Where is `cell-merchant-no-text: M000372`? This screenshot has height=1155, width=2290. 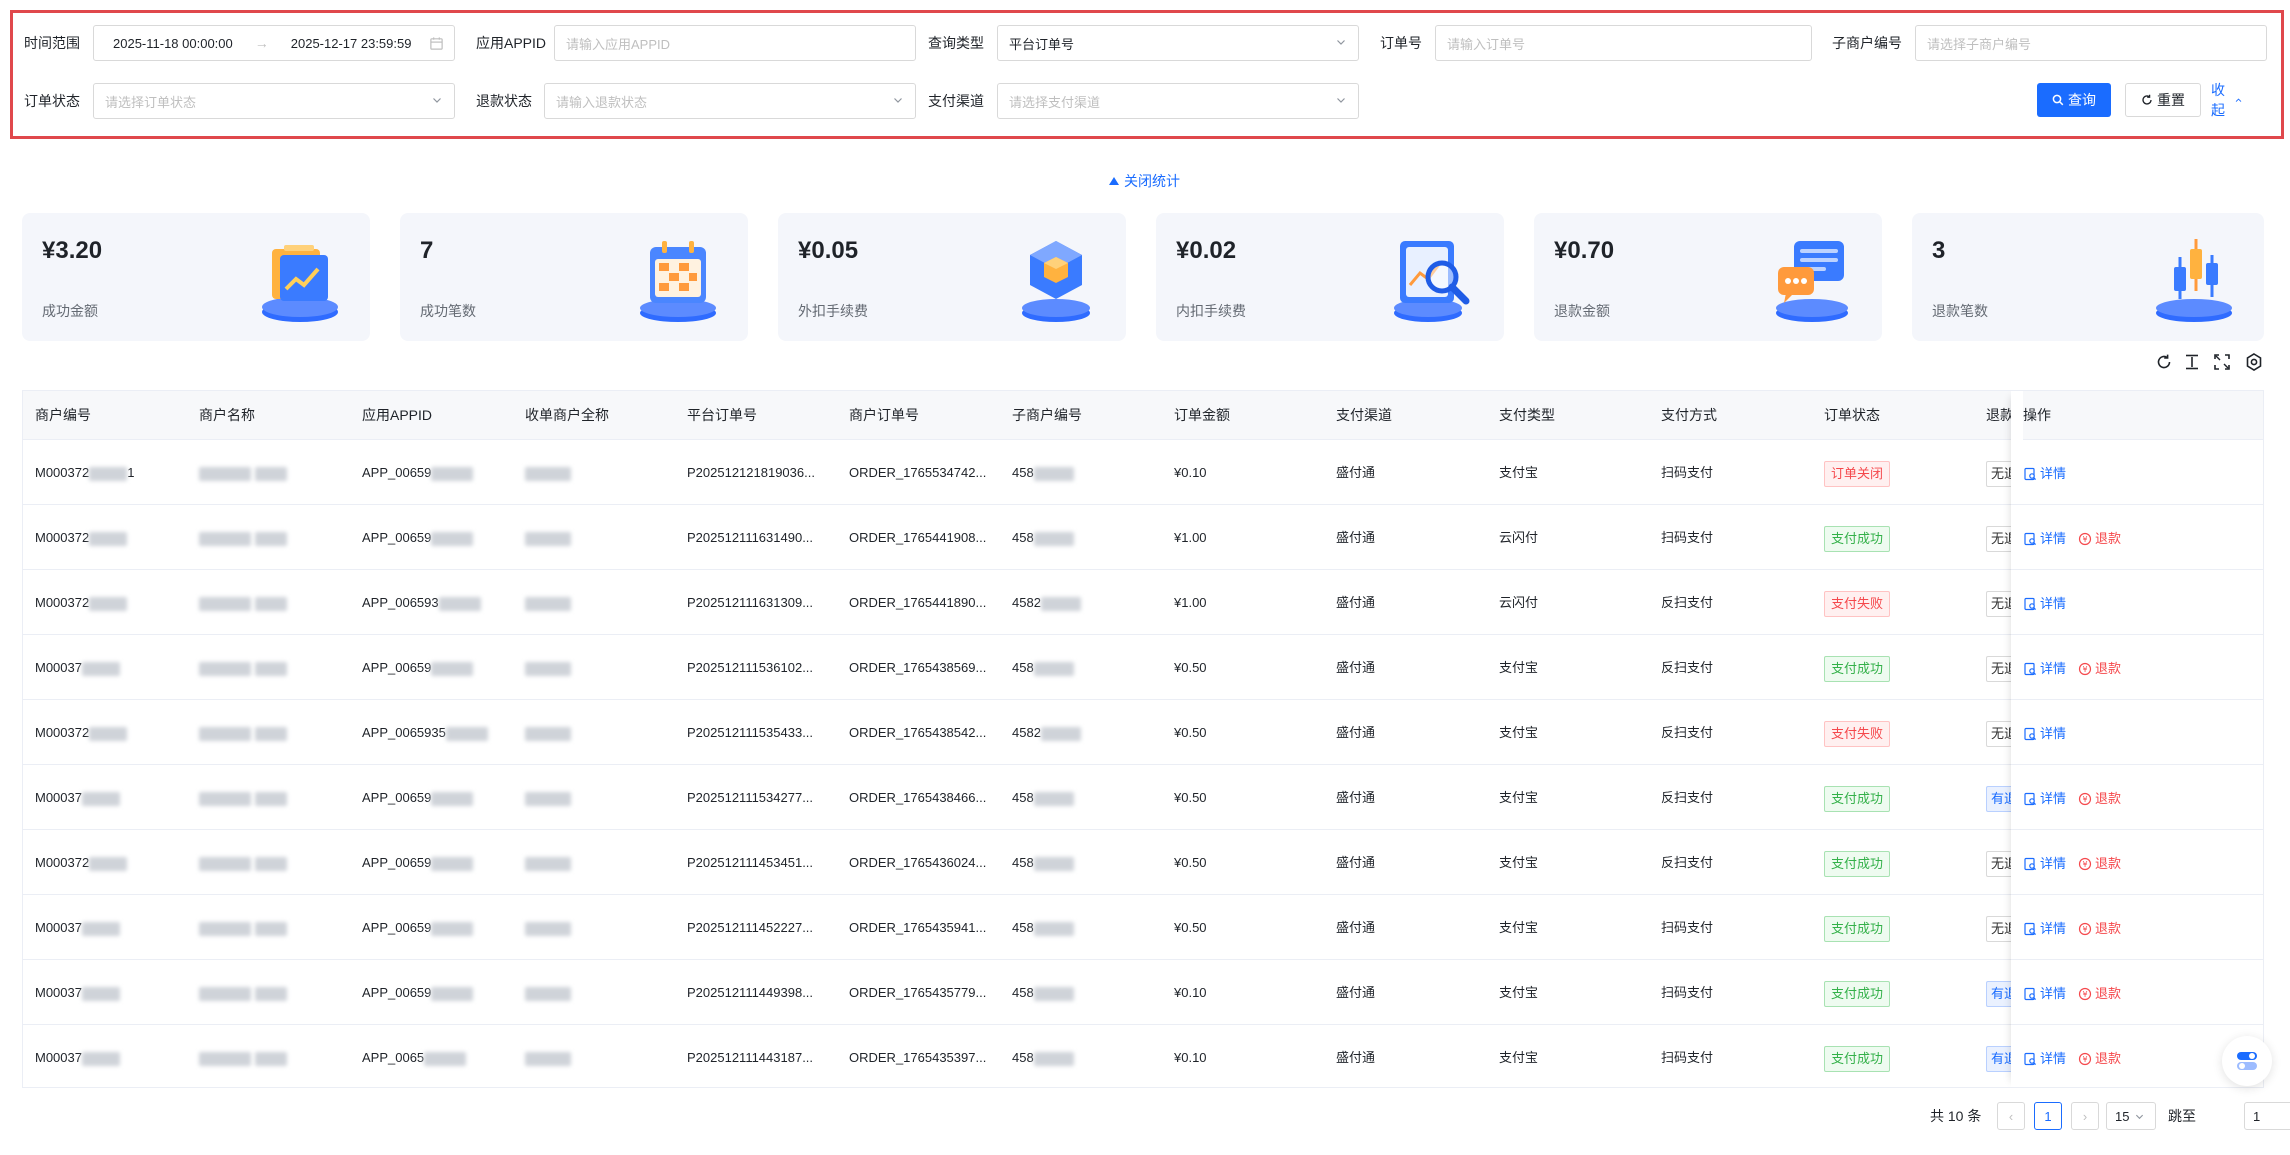 cell-merchant-no-text: M000372 is located at coordinates (62, 732).